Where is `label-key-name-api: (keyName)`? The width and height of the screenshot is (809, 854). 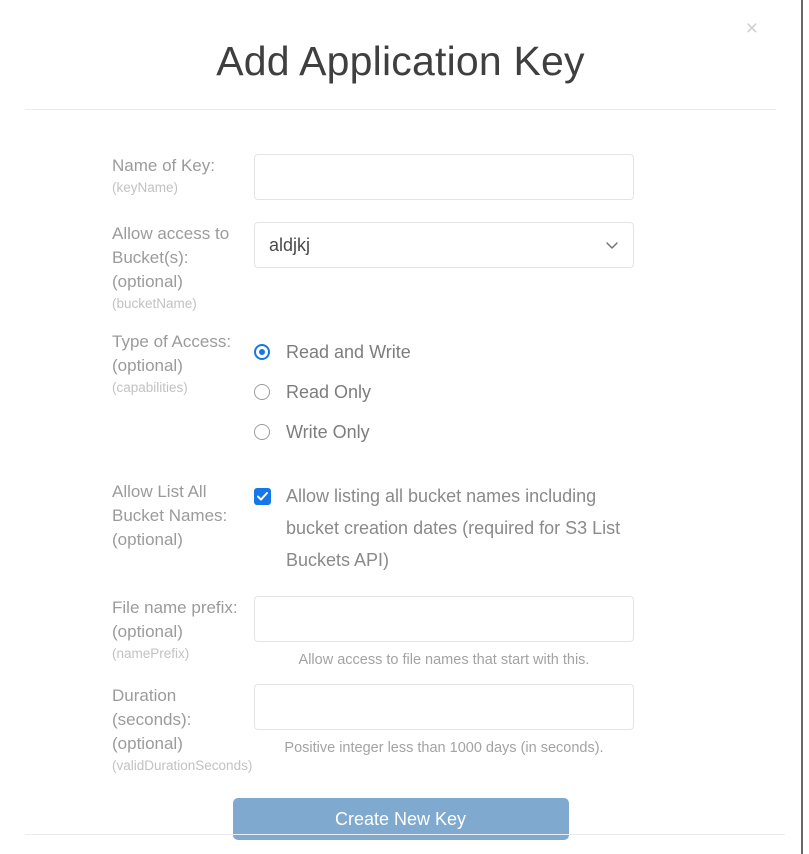
label-key-name-api: (keyName) is located at coordinates (145, 187).